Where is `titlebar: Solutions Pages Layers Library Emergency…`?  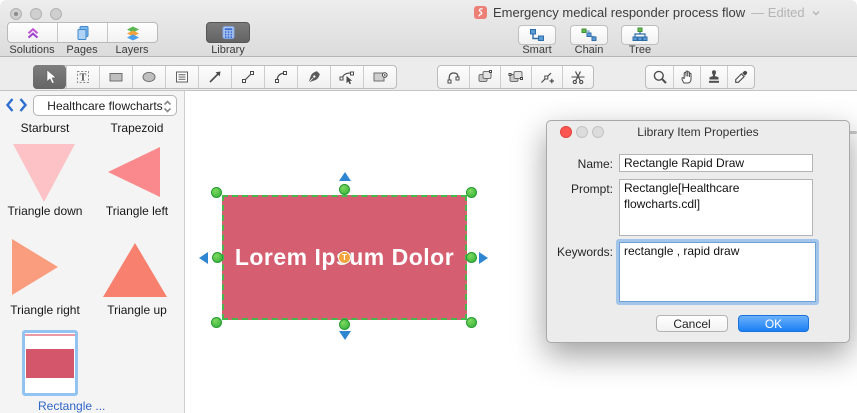
titlebar: Solutions Pages Layers Library Emergency… is located at coordinates (428, 28).